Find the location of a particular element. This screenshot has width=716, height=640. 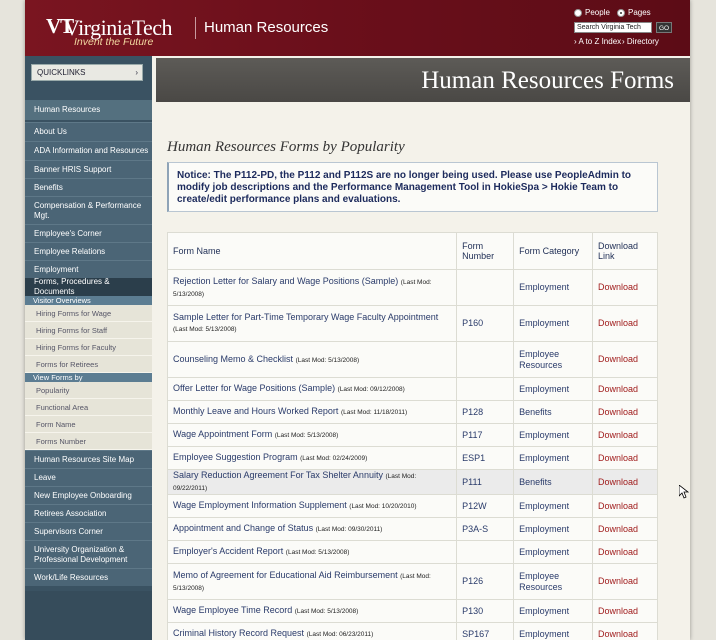

sidebar-item-employees-corner: Employee's Corner is located at coordinates (88, 233).